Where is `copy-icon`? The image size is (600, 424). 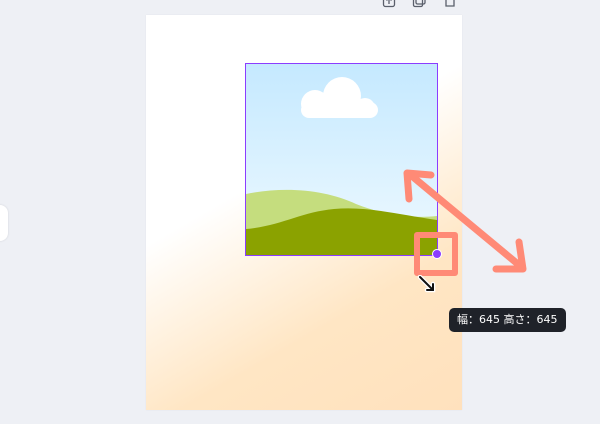
copy-icon is located at coordinates (449, 4).